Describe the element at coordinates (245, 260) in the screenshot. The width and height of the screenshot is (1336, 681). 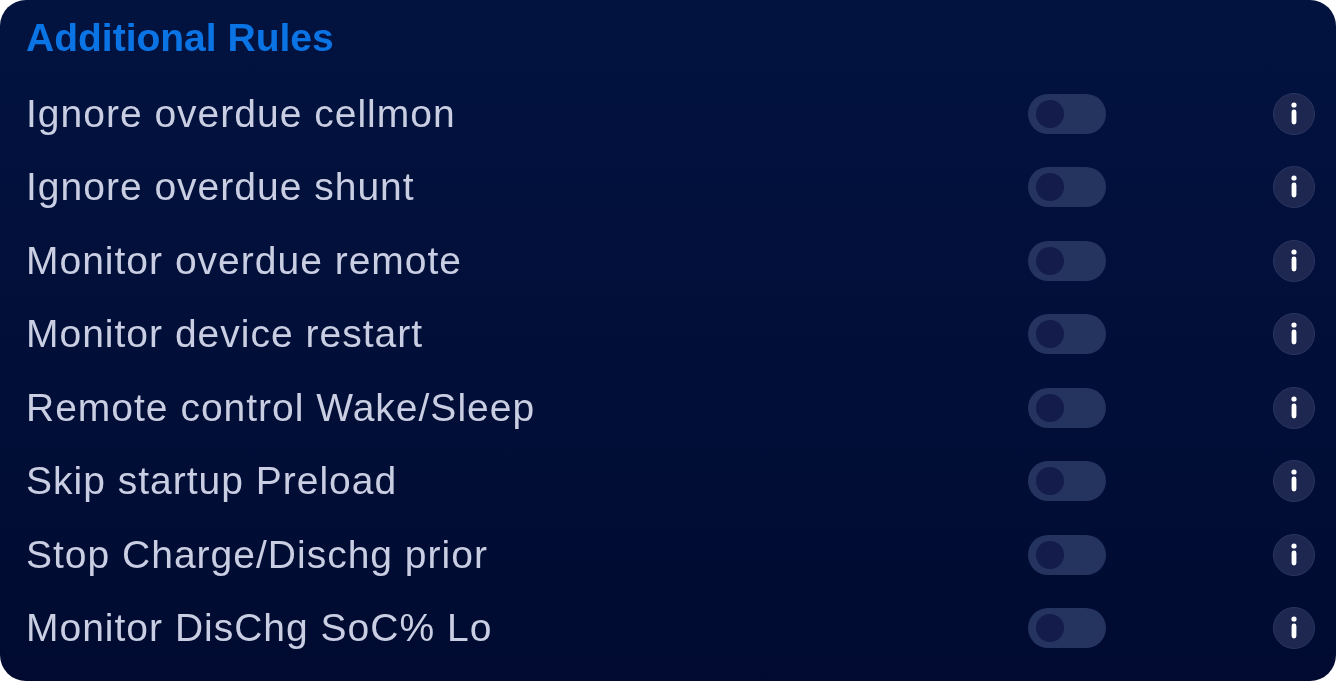
I see `rule-label: Monitor overdue remote` at that location.